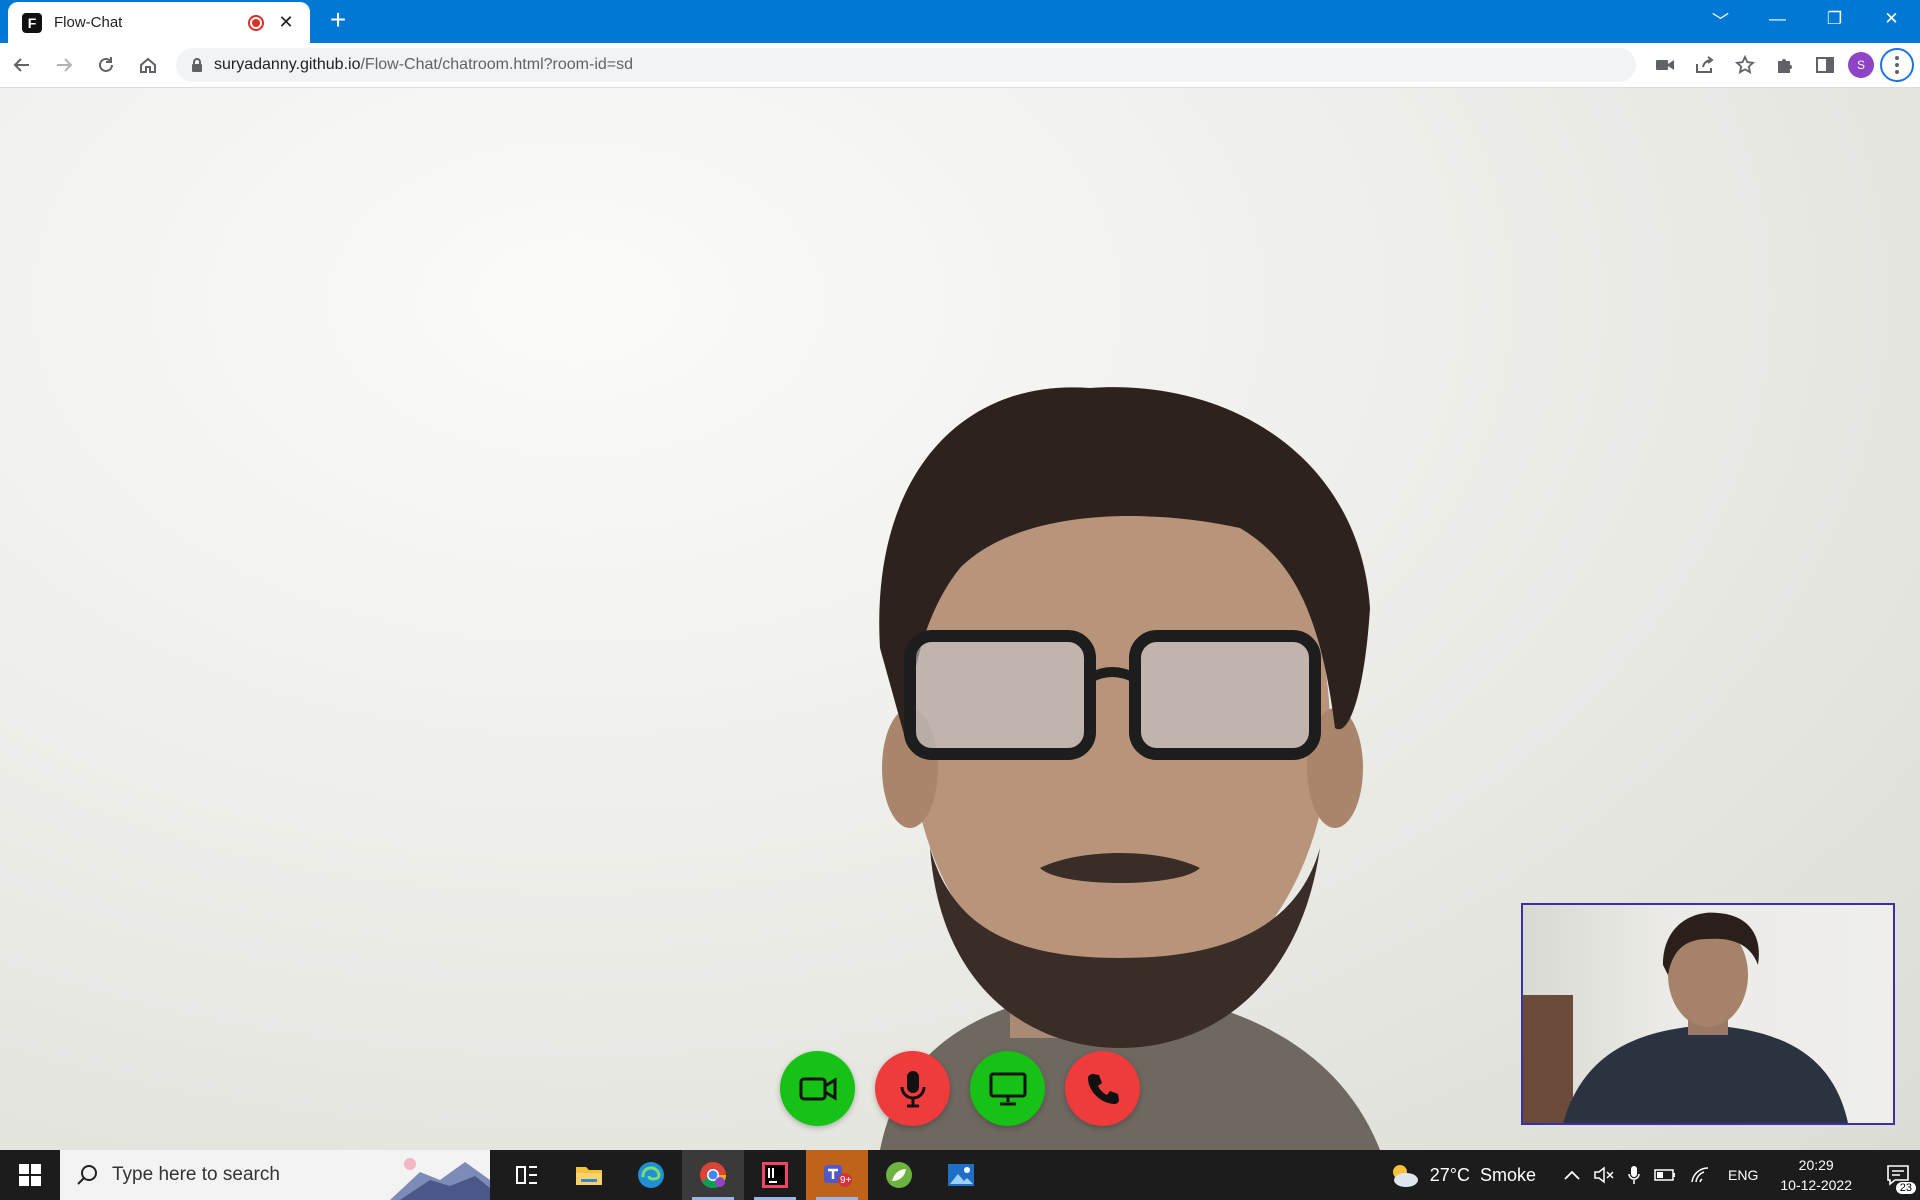 This screenshot has width=1920, height=1200. I want to click on side-panel-icon, so click(1825, 65).